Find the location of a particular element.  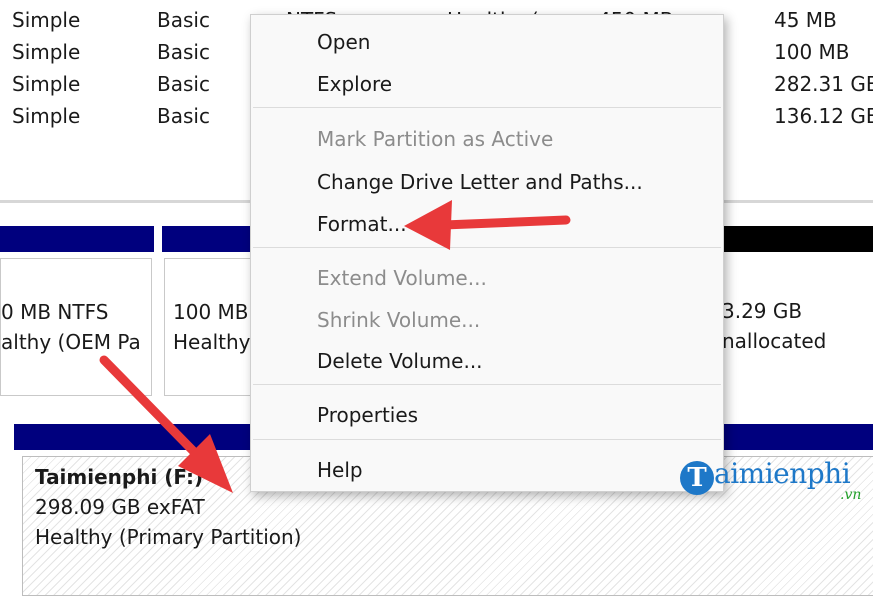

arrow-to-format is located at coordinates (487, 225).